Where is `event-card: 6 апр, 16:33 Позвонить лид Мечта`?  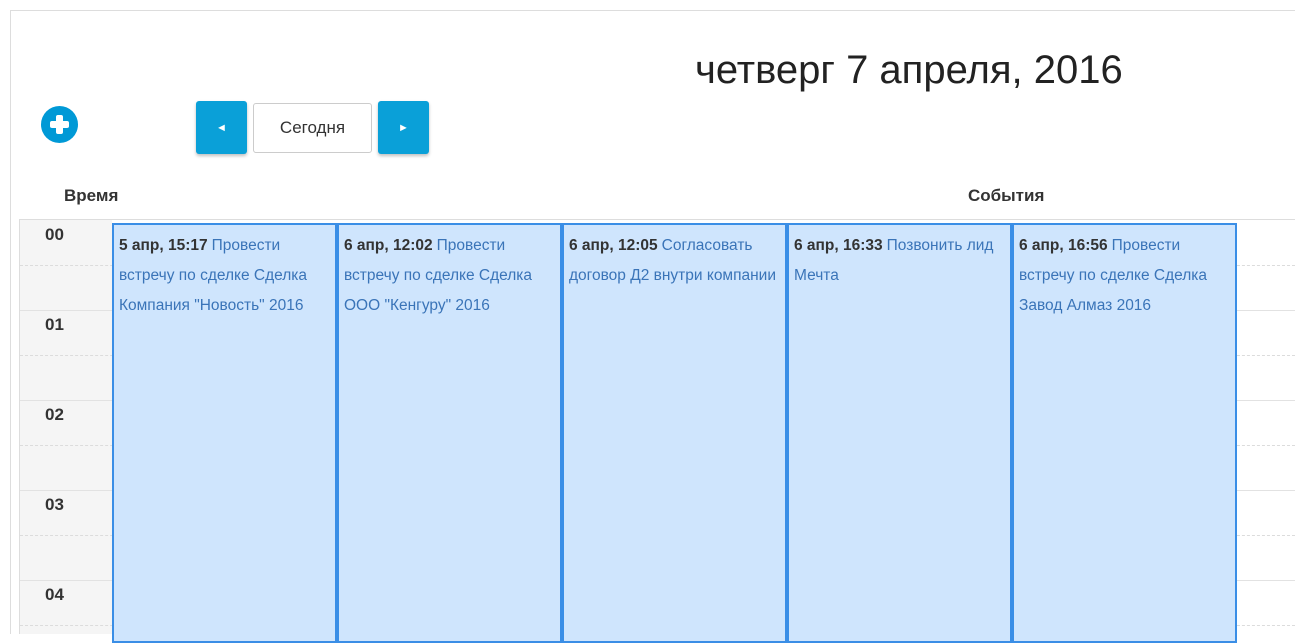 event-card: 6 апр, 16:33 Позвонить лид Мечта is located at coordinates (899, 433).